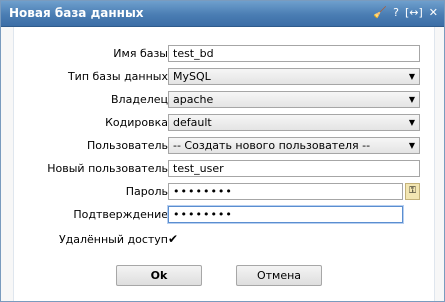  Describe the element at coordinates (113, 239) in the screenshot. I see `remote-access-label: Удалённый доступ` at that location.